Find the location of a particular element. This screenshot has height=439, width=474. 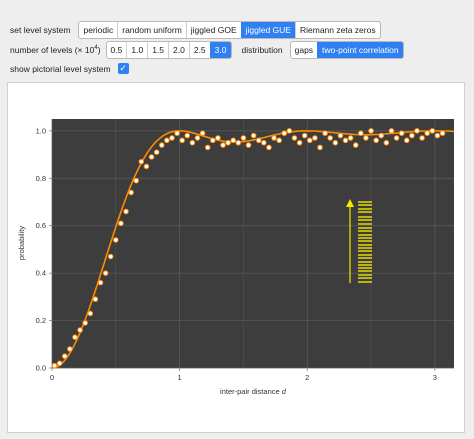

num-levels-selector: 0.5 1.0 1.5 2.0 2.5 3.0 is located at coordinates (168, 50).